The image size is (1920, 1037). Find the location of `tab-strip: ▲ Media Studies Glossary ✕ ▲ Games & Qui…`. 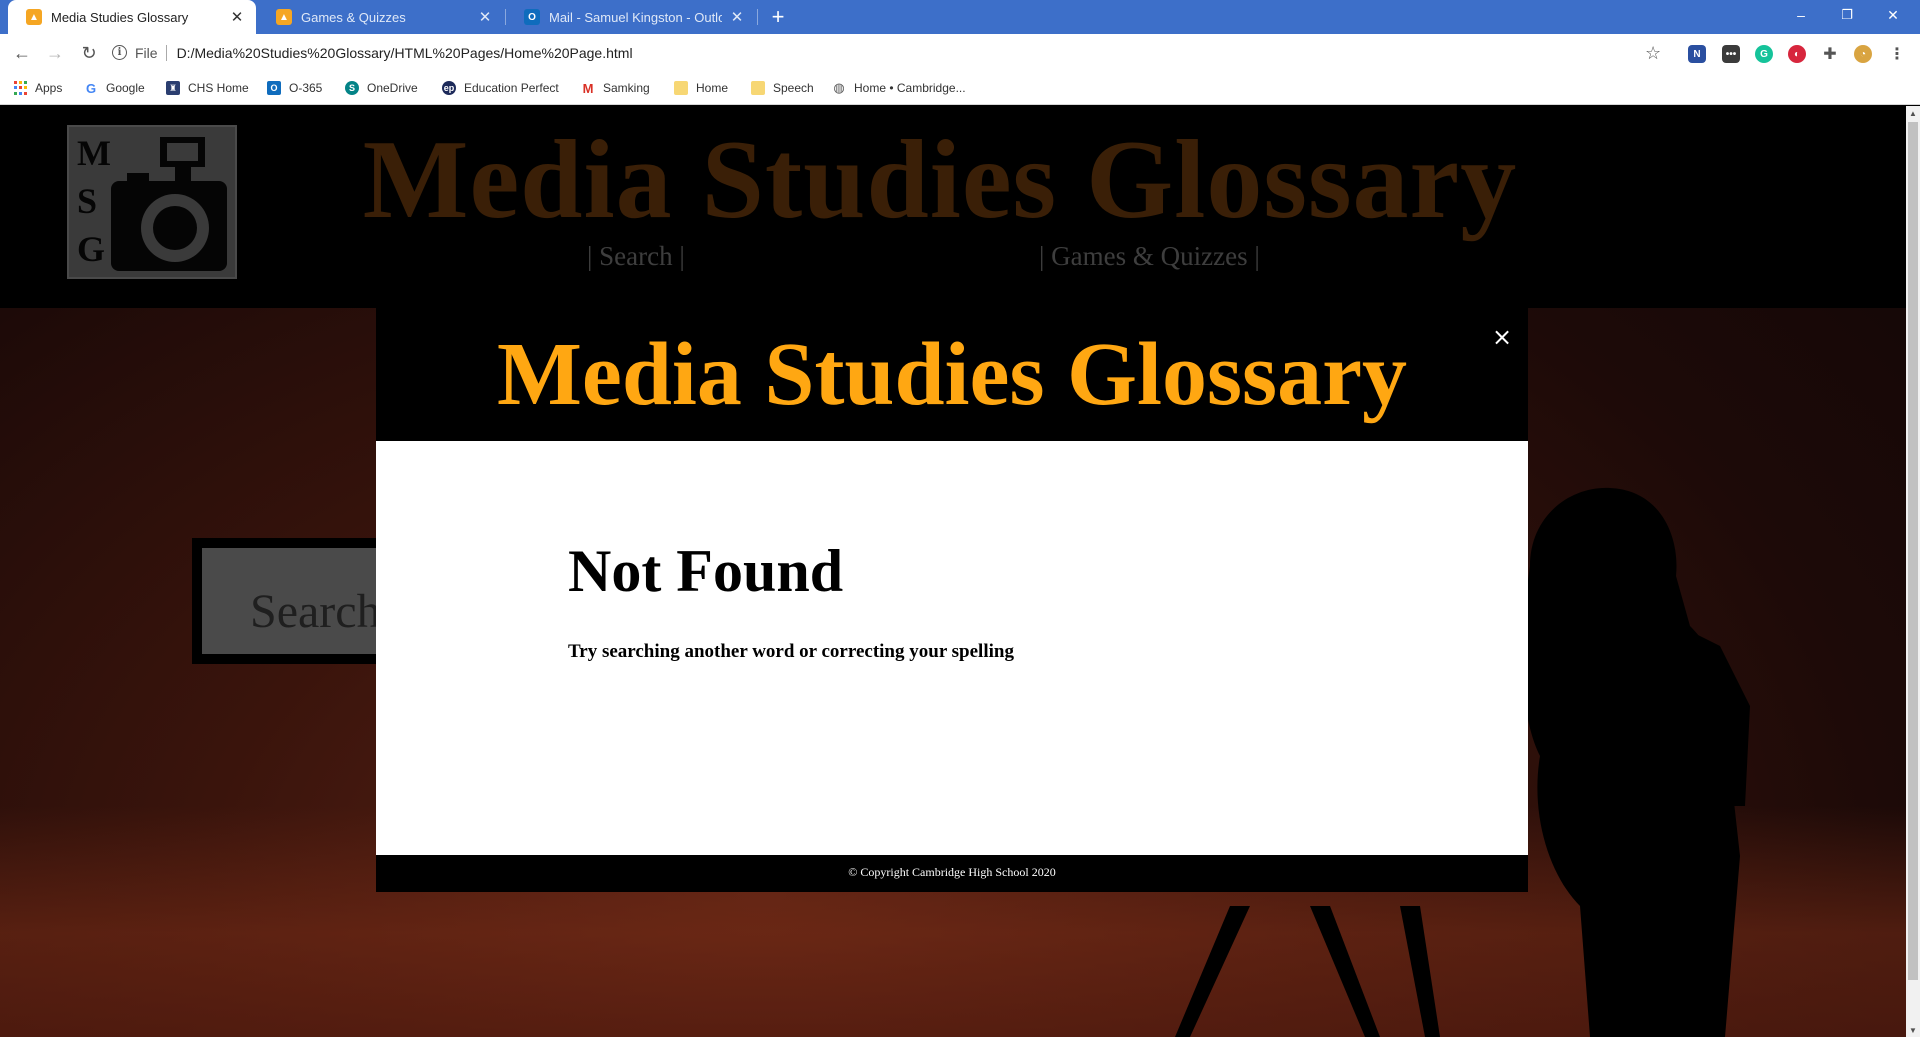

tab-strip: ▲ Media Studies Glossary ✕ ▲ Games & Qui… is located at coordinates (960, 17).